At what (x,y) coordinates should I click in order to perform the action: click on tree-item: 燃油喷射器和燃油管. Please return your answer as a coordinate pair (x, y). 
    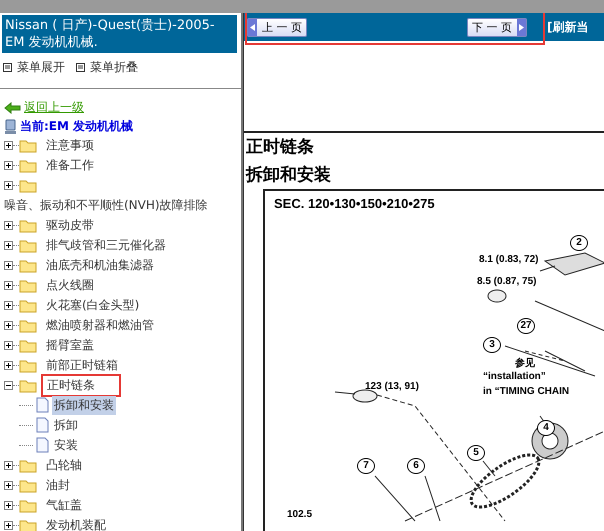
    Looking at the image, I should click on (100, 325).